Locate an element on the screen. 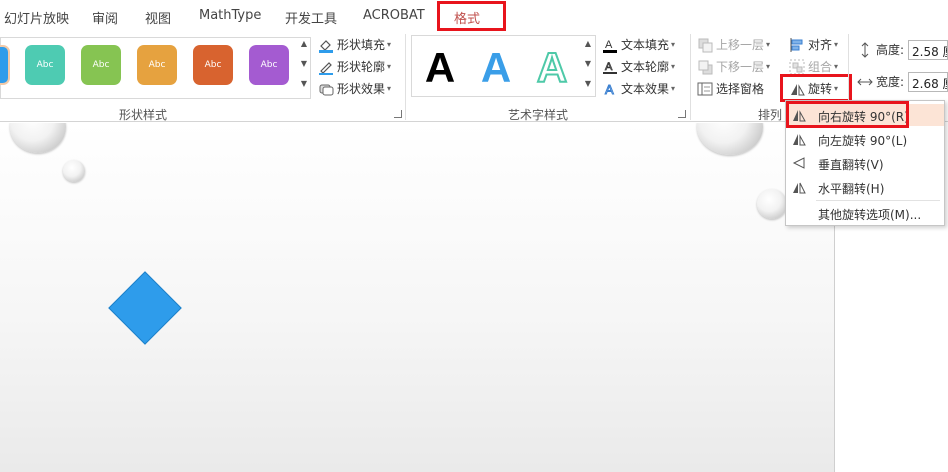  group-icon is located at coordinates (797, 67).